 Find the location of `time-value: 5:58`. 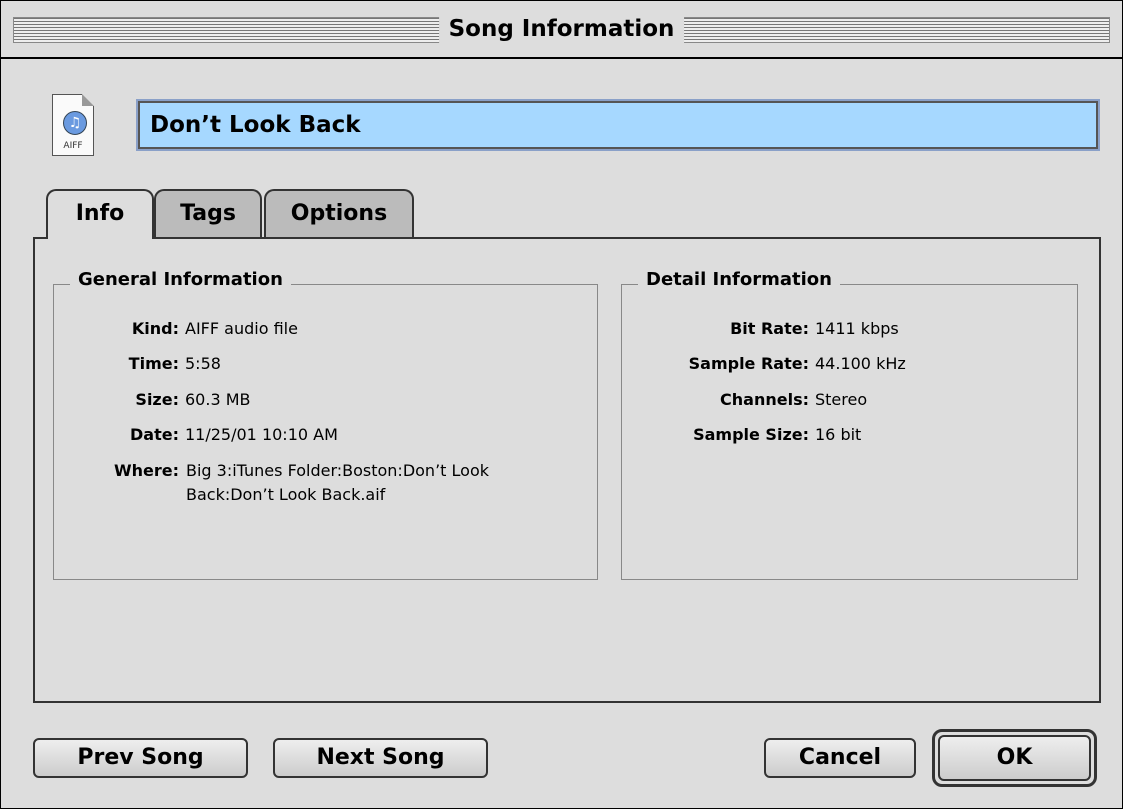

time-value: 5:58 is located at coordinates (203, 363).